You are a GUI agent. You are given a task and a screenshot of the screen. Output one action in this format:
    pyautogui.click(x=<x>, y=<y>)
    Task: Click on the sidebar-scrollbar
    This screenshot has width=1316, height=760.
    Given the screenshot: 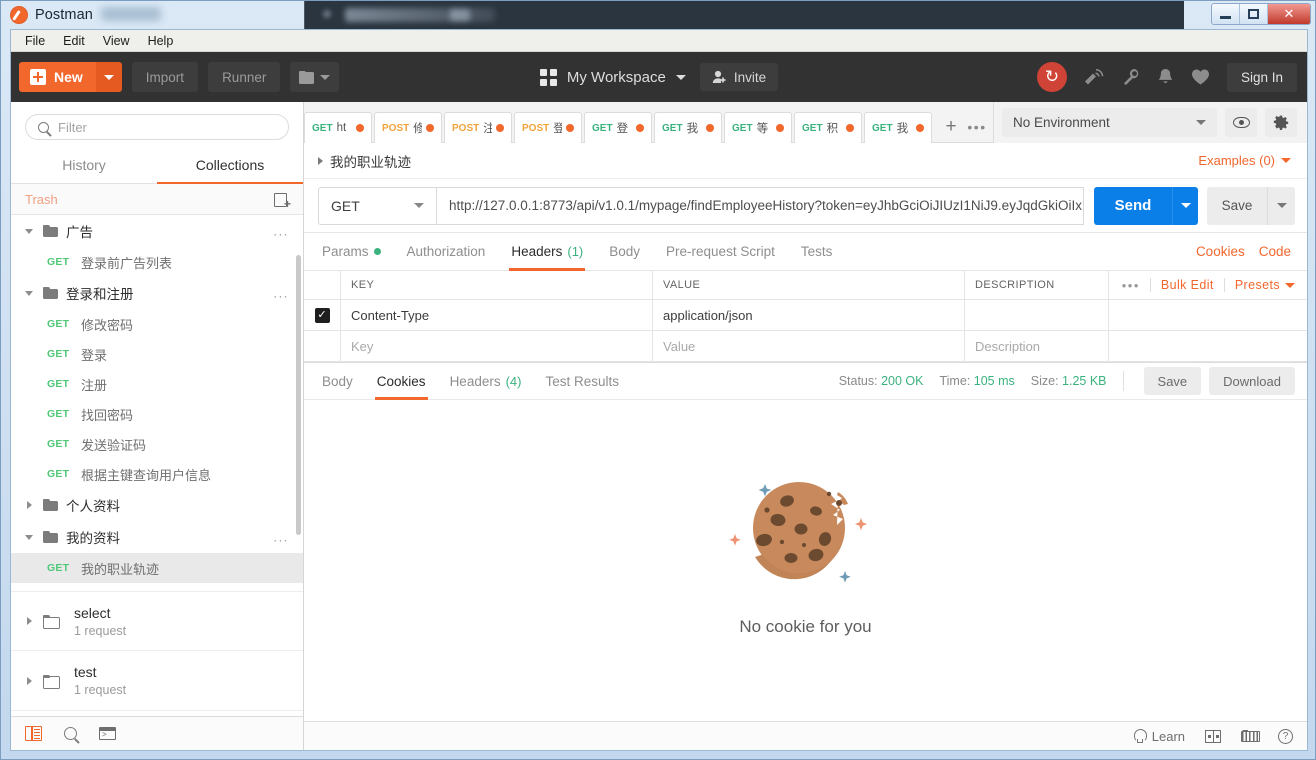 What is the action you would take?
    pyautogui.click(x=298, y=395)
    